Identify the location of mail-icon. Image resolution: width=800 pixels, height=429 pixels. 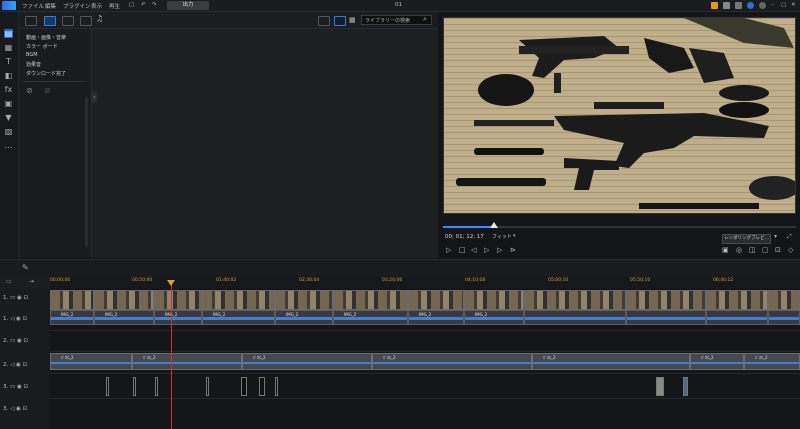
(726, 5).